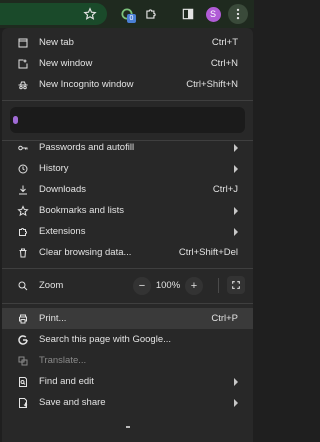  I want to click on menu-item-clear-data: Clear browsing data... Ctrl+Shift+Del, so click(127, 252).